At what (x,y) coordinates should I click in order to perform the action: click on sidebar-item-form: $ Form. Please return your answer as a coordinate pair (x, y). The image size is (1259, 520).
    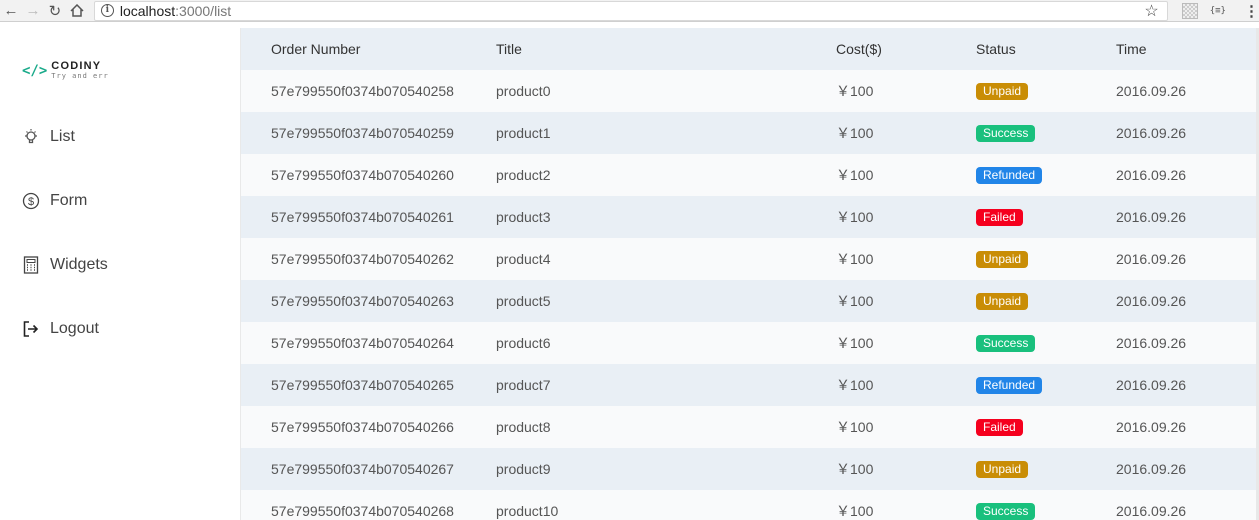
    Looking at the image, I should click on (54, 201).